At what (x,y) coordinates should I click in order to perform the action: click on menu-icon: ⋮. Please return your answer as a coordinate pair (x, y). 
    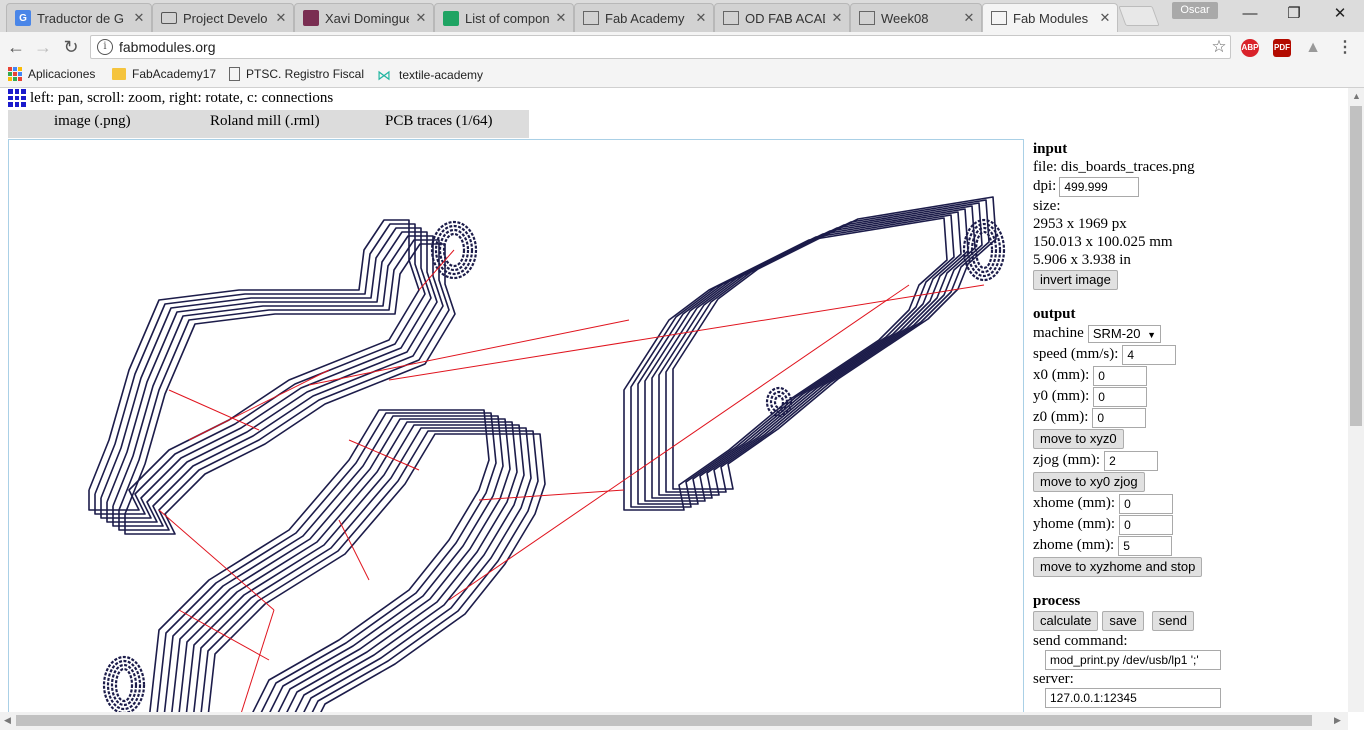
    Looking at the image, I should click on (1345, 48).